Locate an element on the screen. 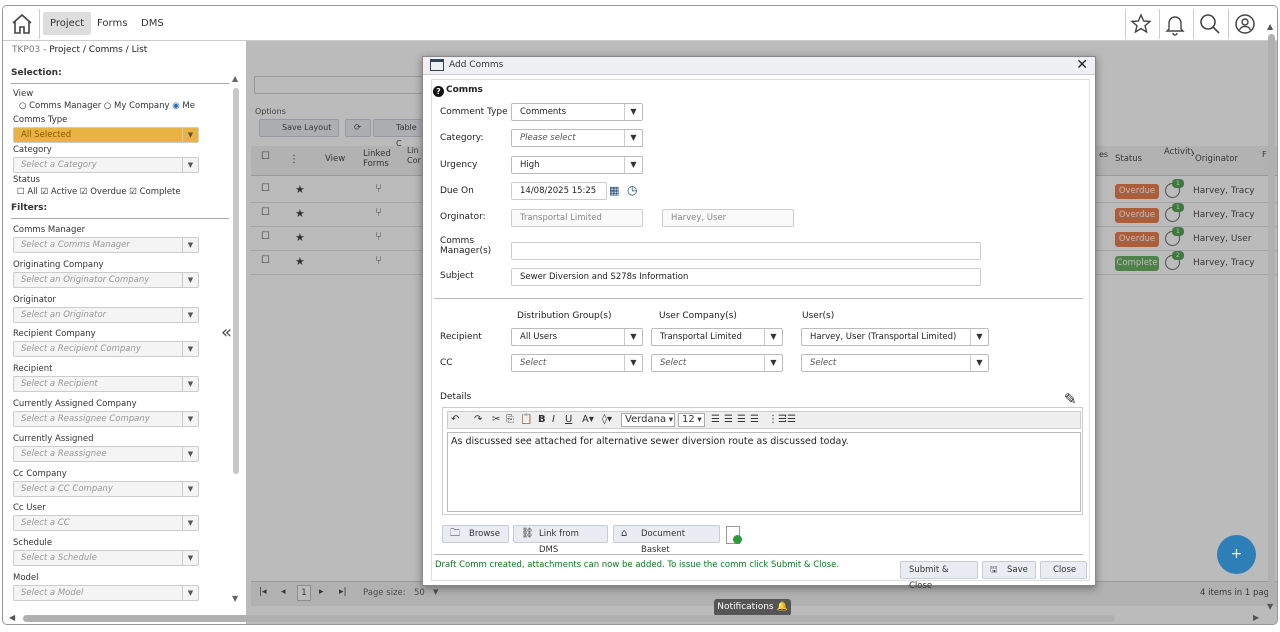  radio-me: ◉ is located at coordinates (175, 106).